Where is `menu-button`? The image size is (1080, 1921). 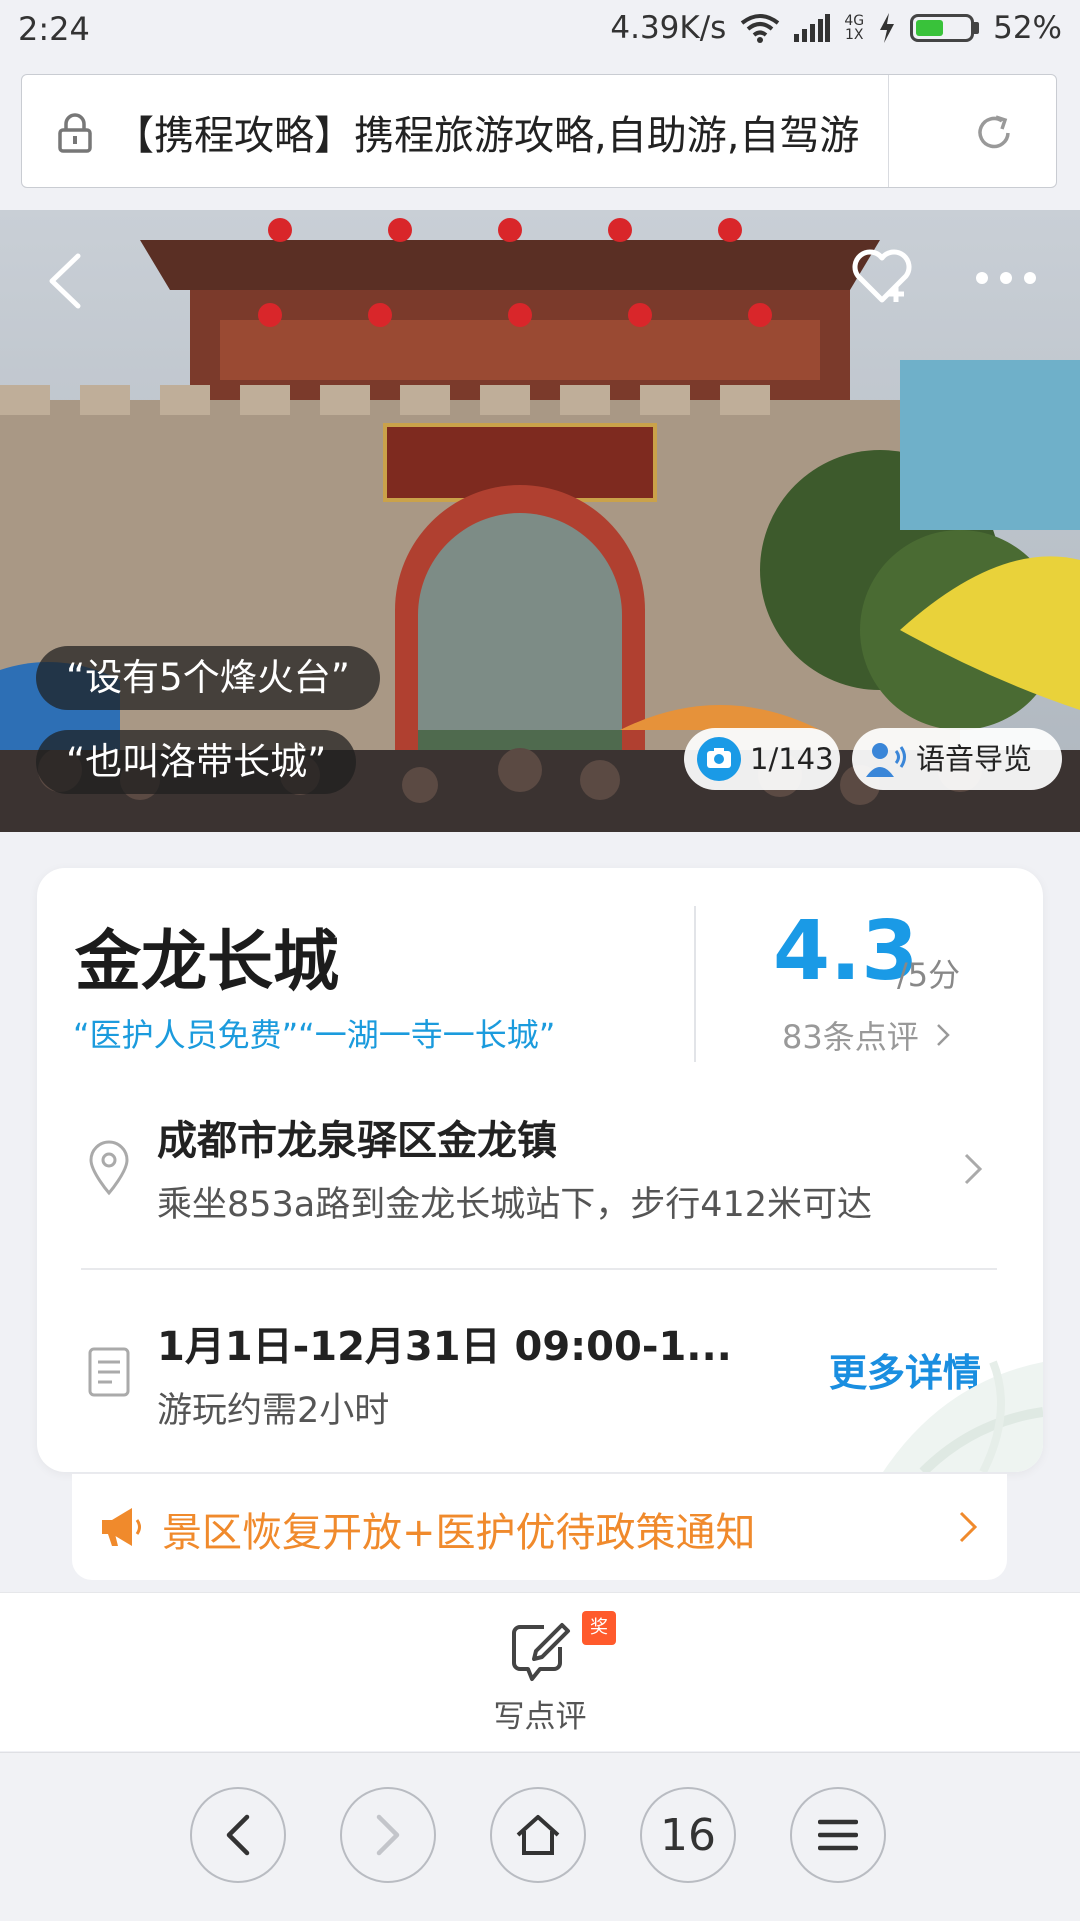
menu-button is located at coordinates (838, 1835).